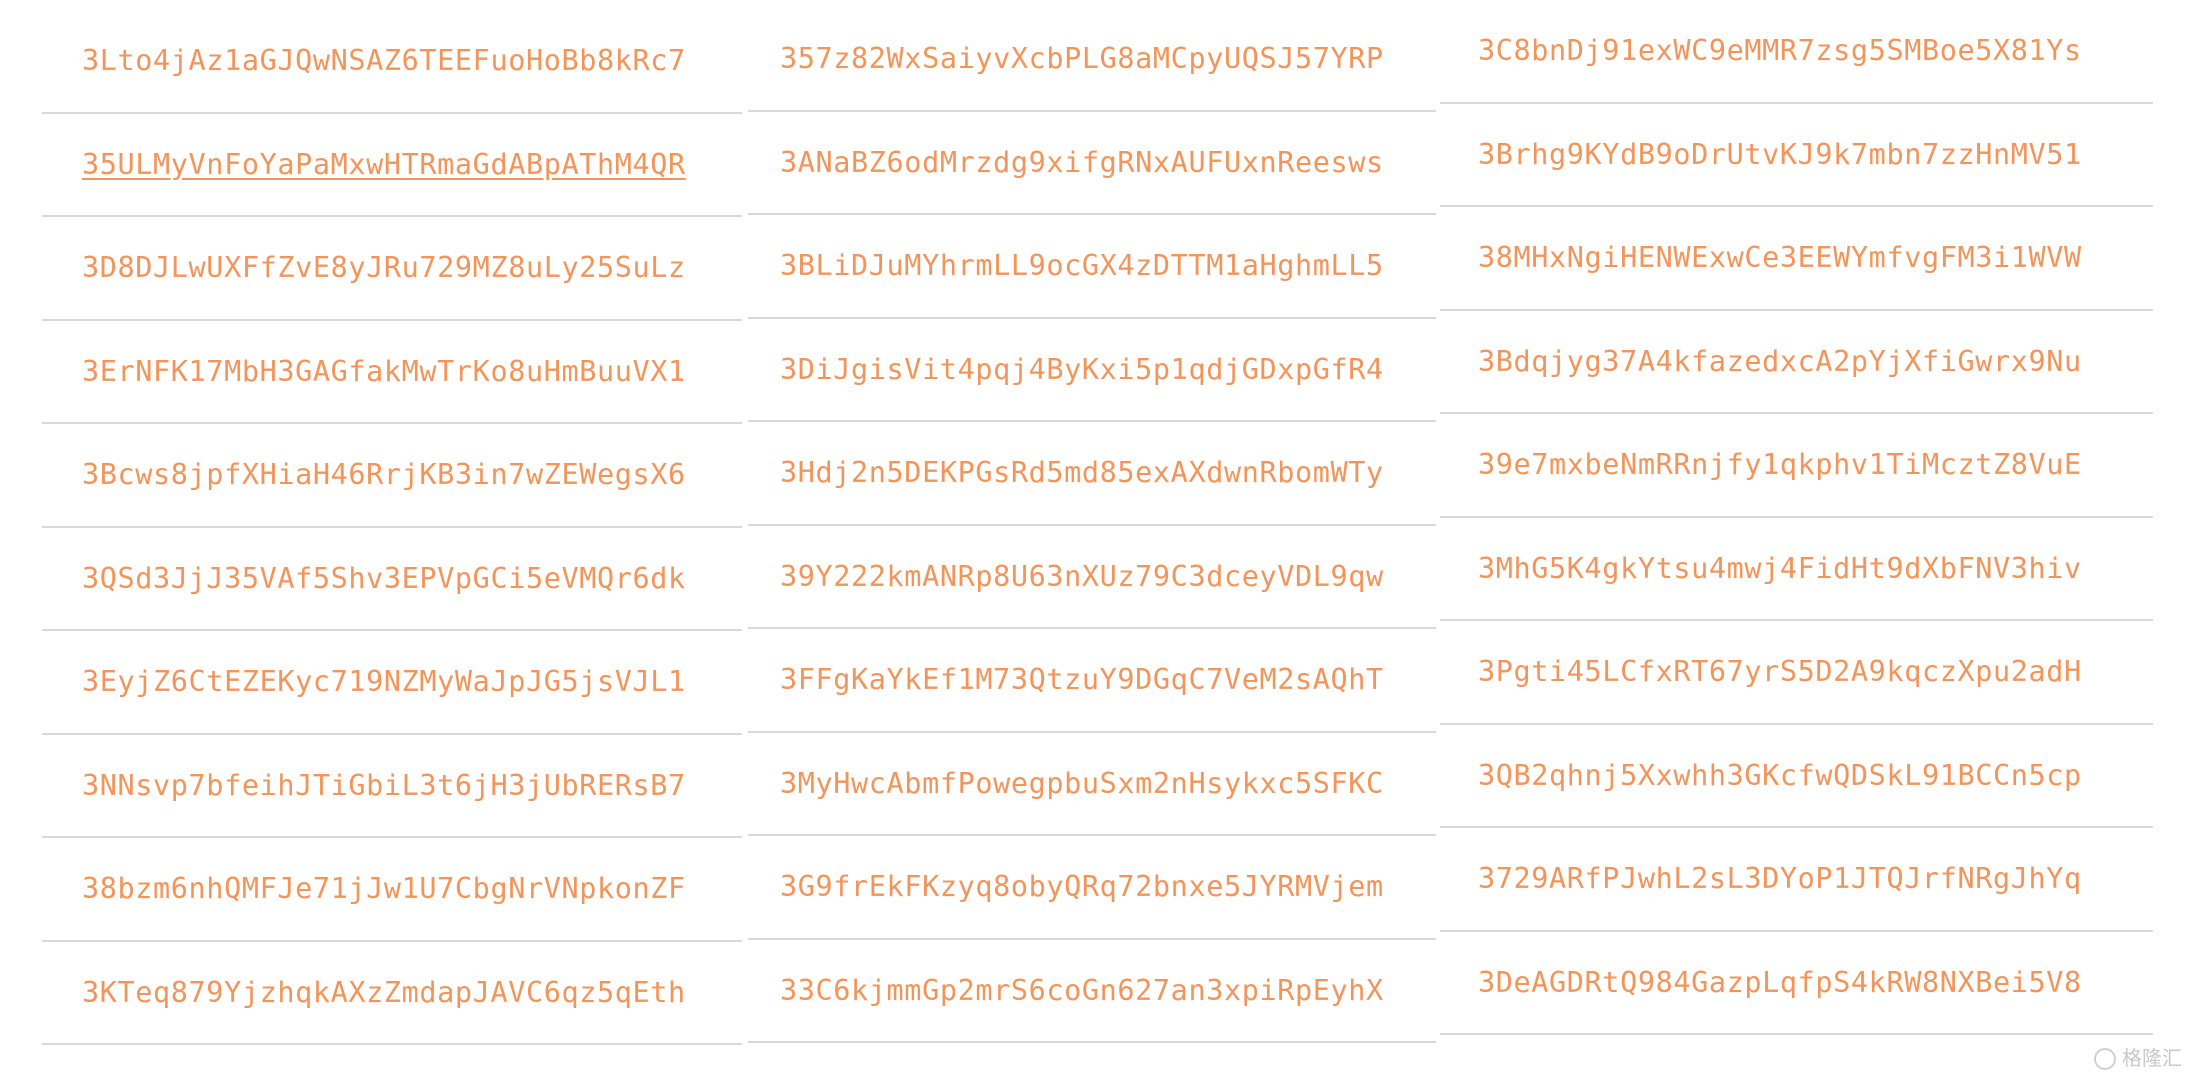 This screenshot has width=2196, height=1080. I want to click on address-row: 3NNsvp7bfeihJTiGbiL3t6jH3jUbRERsB7, so click(392, 786).